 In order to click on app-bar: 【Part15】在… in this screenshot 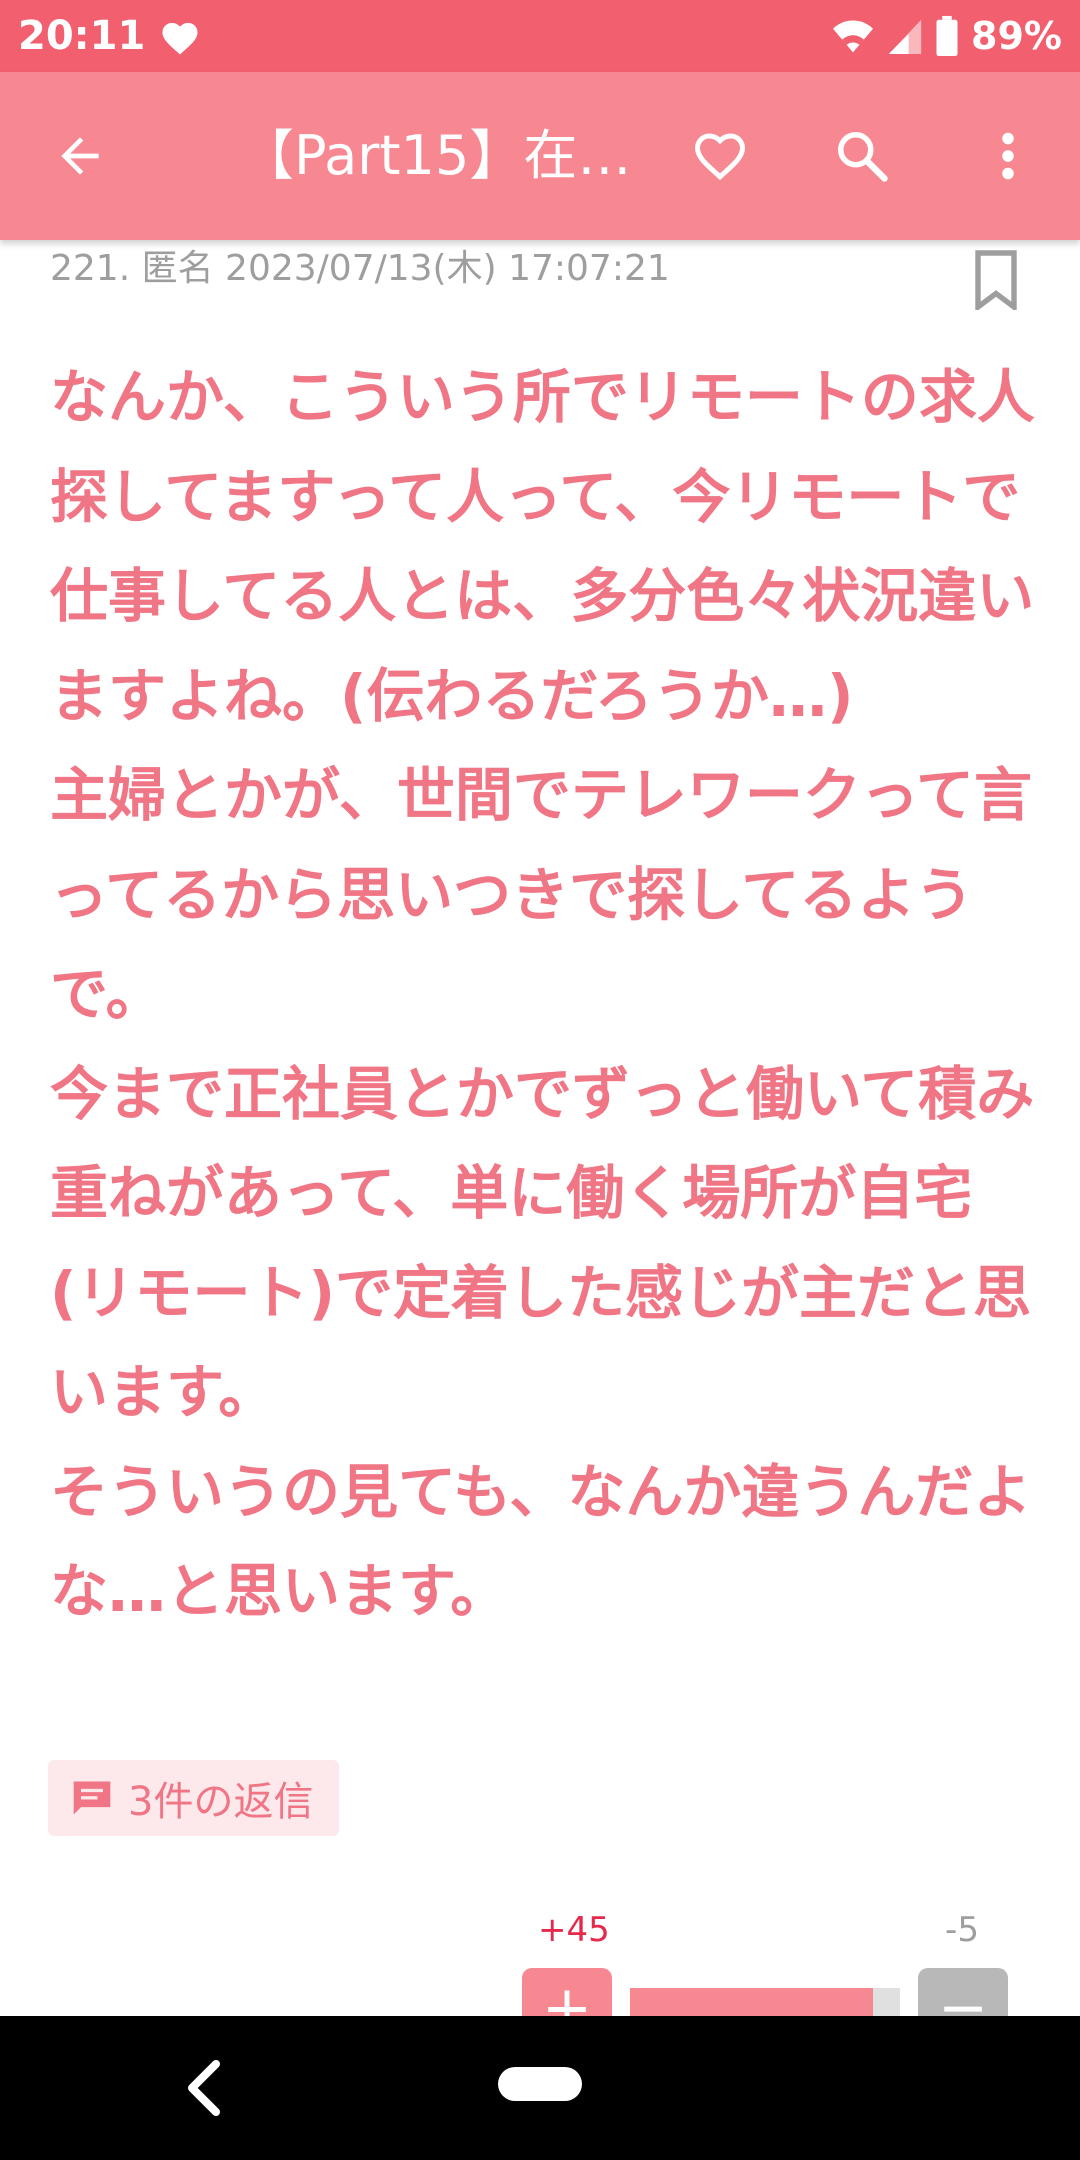, I will do `click(540, 156)`.